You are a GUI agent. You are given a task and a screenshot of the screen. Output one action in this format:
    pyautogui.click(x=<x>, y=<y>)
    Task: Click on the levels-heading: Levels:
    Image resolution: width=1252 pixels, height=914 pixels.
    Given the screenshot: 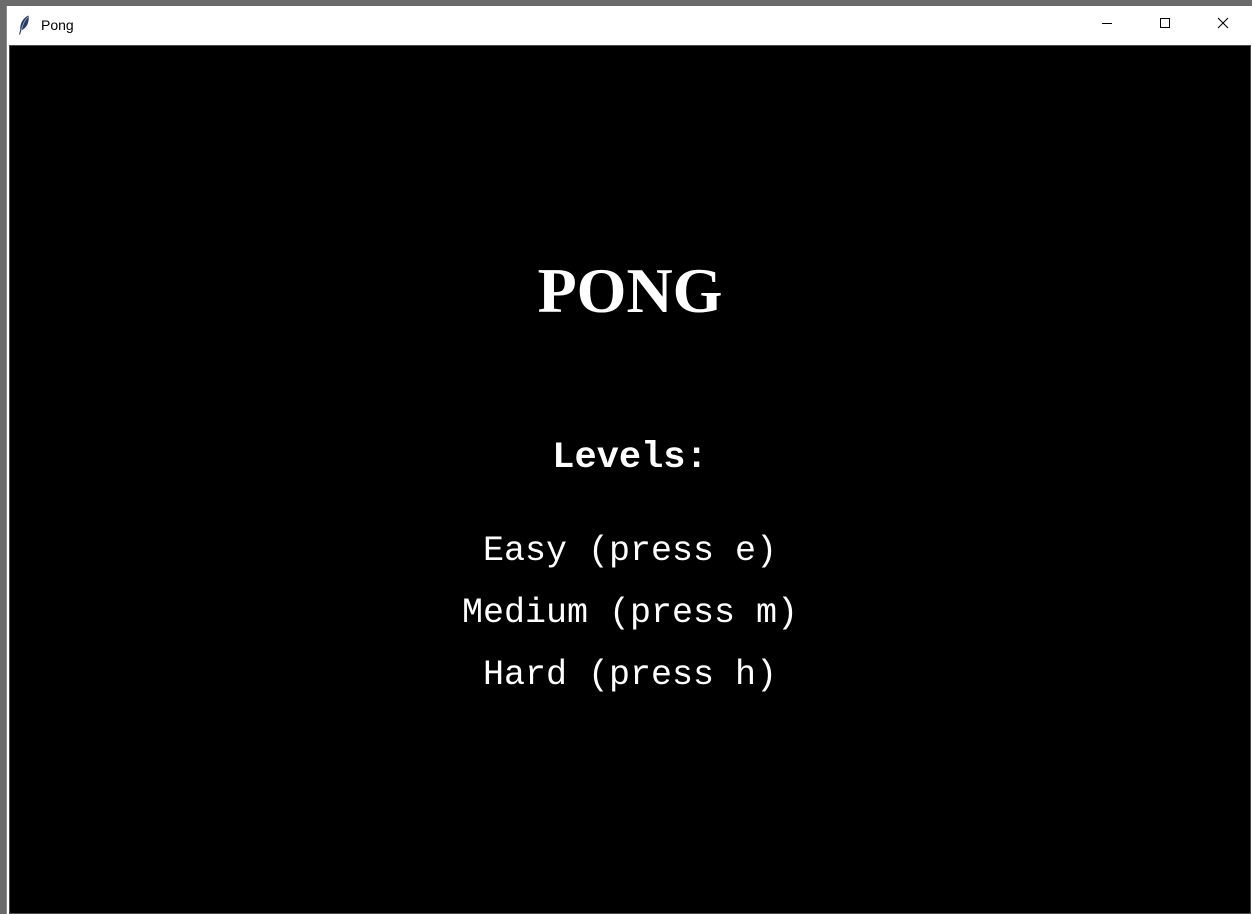 What is the action you would take?
    pyautogui.click(x=630, y=458)
    